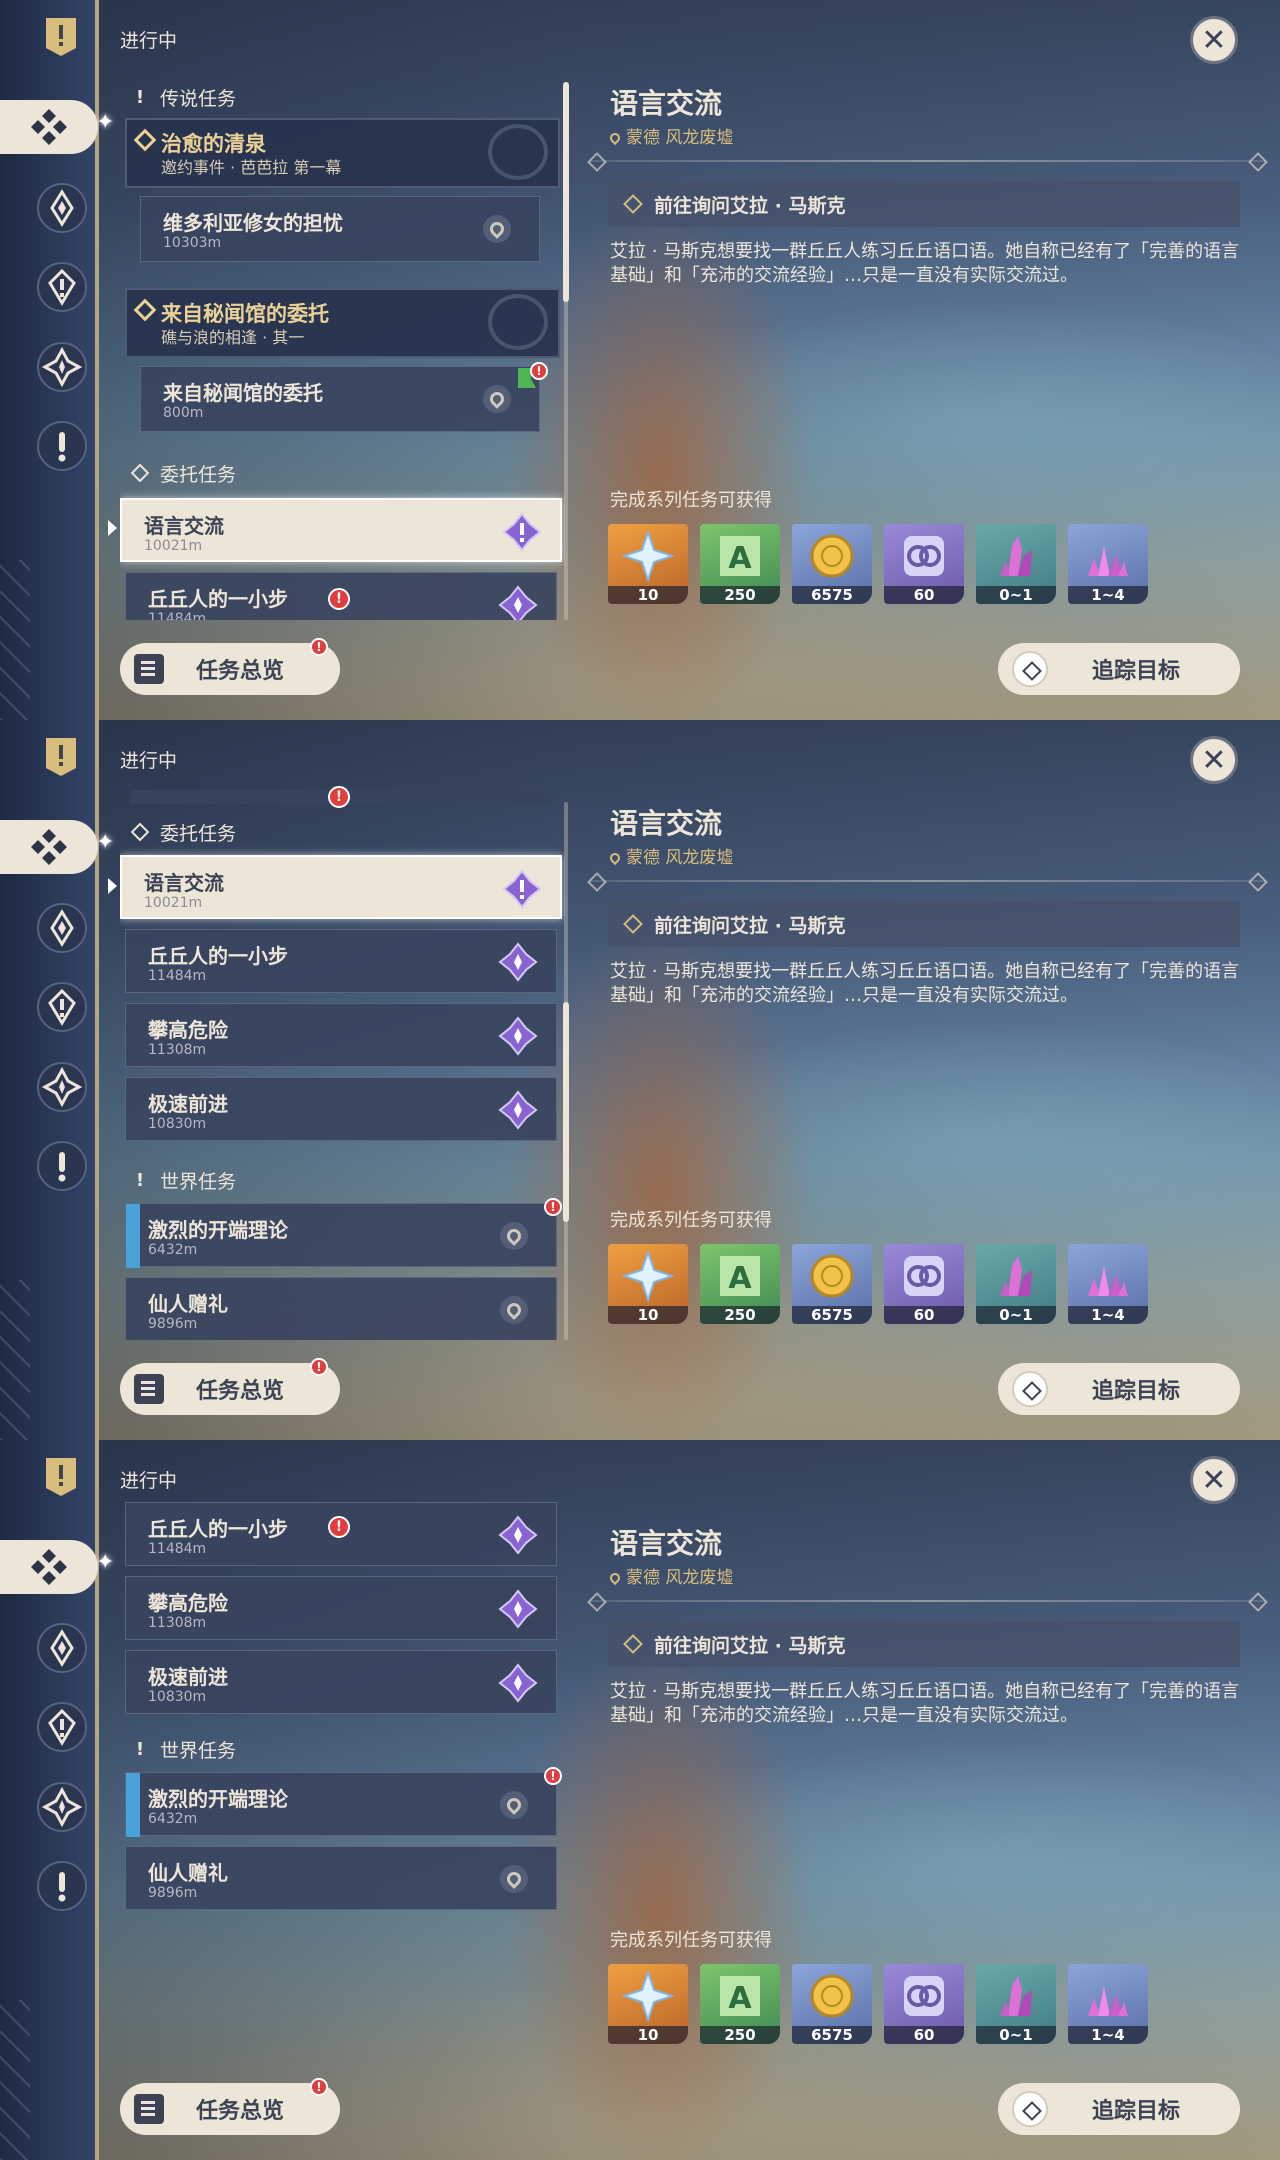 The width and height of the screenshot is (1280, 2160). I want to click on archon-icon, so click(62, 928).